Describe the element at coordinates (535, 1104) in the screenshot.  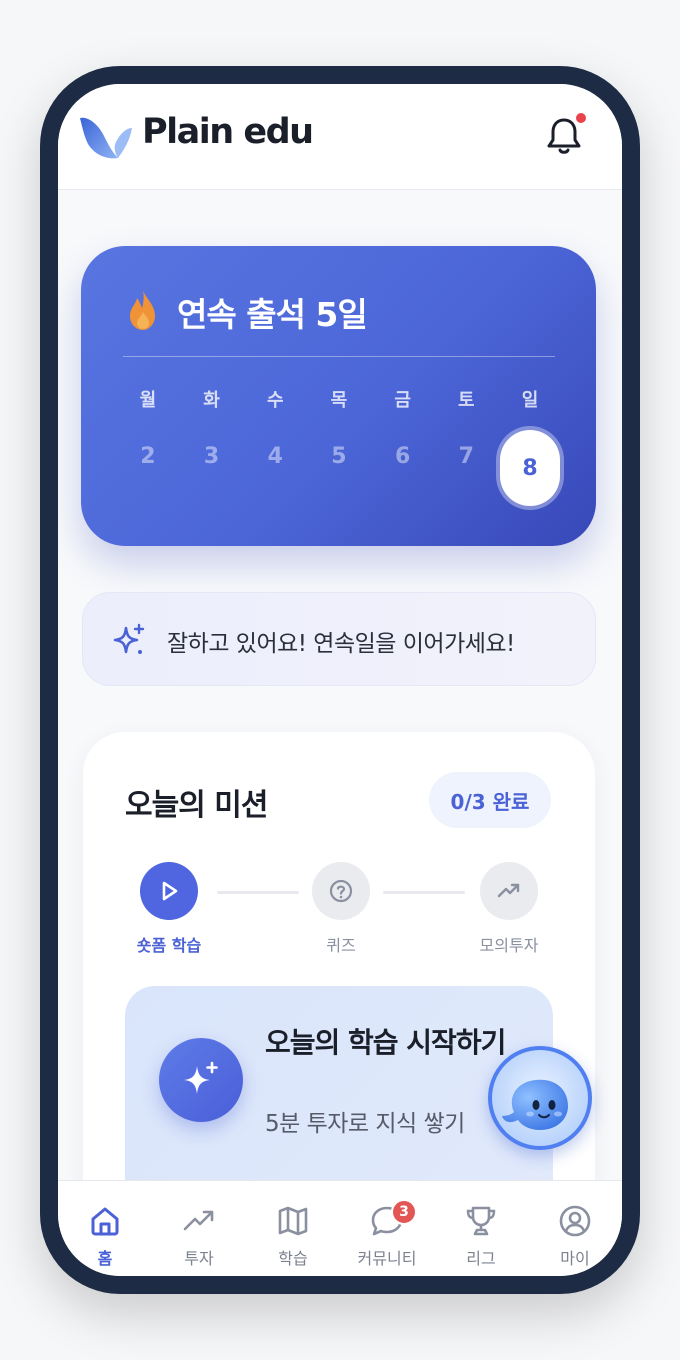
I see `whale-mascot-icon` at that location.